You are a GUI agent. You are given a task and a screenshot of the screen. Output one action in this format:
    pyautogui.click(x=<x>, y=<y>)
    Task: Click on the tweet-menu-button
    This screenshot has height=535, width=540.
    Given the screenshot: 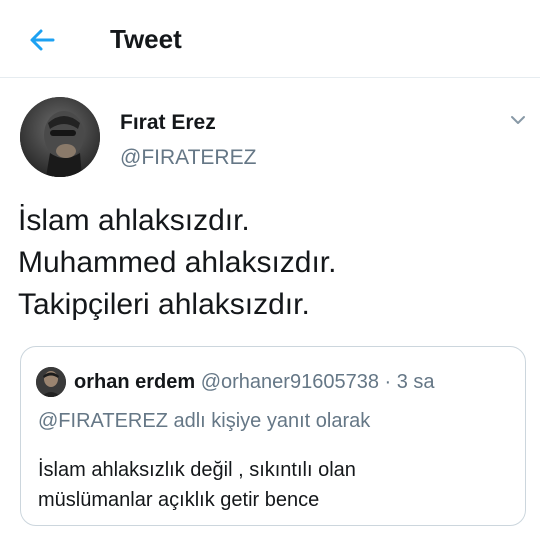 What is the action you would take?
    pyautogui.click(x=518, y=120)
    